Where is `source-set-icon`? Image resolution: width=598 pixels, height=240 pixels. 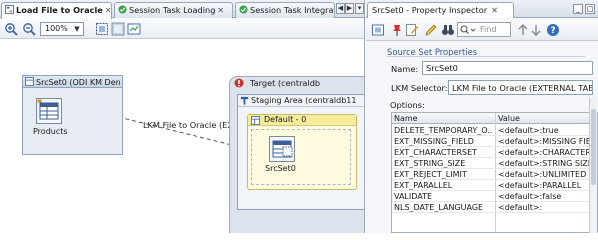 source-set-icon is located at coordinates (29, 81).